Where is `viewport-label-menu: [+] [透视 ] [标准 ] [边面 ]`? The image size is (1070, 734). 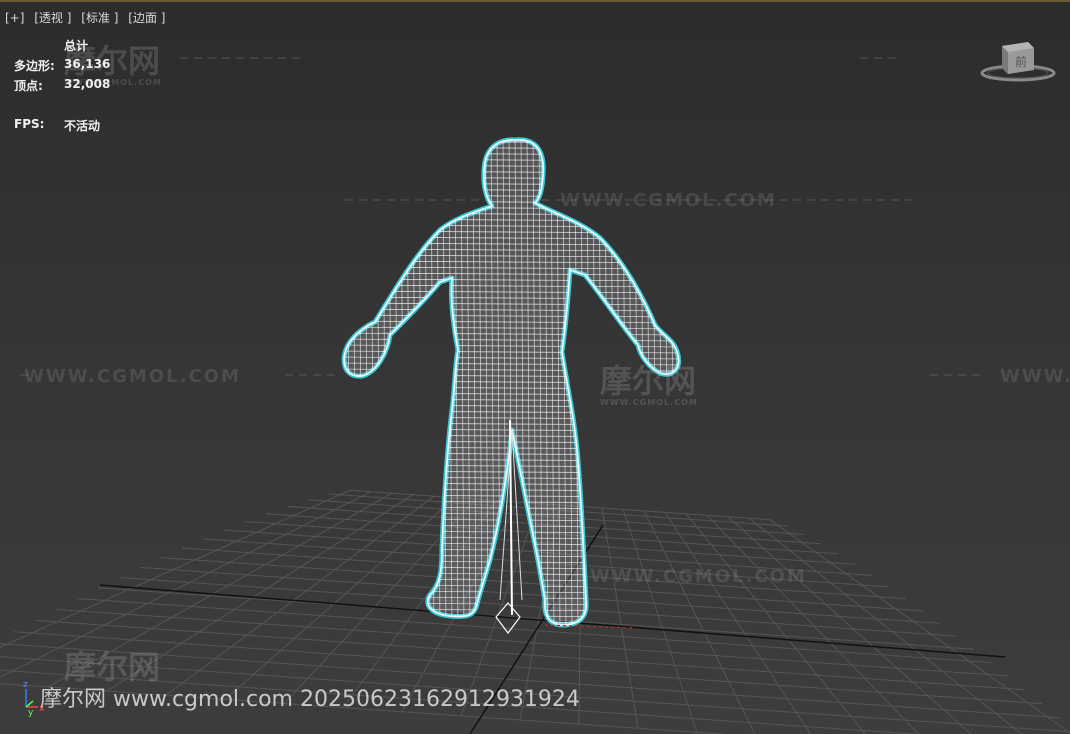 viewport-label-menu: [+] [透视 ] [标准 ] [边面 ] is located at coordinates (88, 17).